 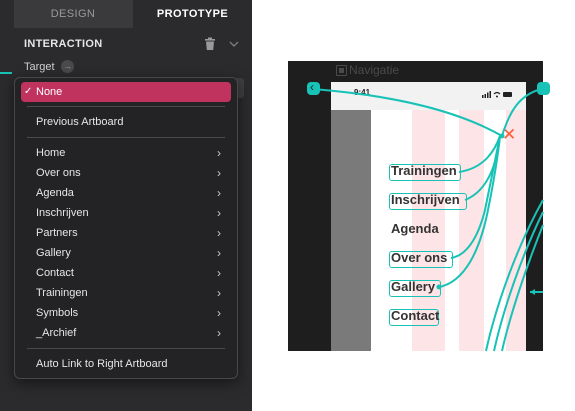 What do you see at coordinates (362, 92) in the screenshot?
I see `status-time: 9:41` at bounding box center [362, 92].